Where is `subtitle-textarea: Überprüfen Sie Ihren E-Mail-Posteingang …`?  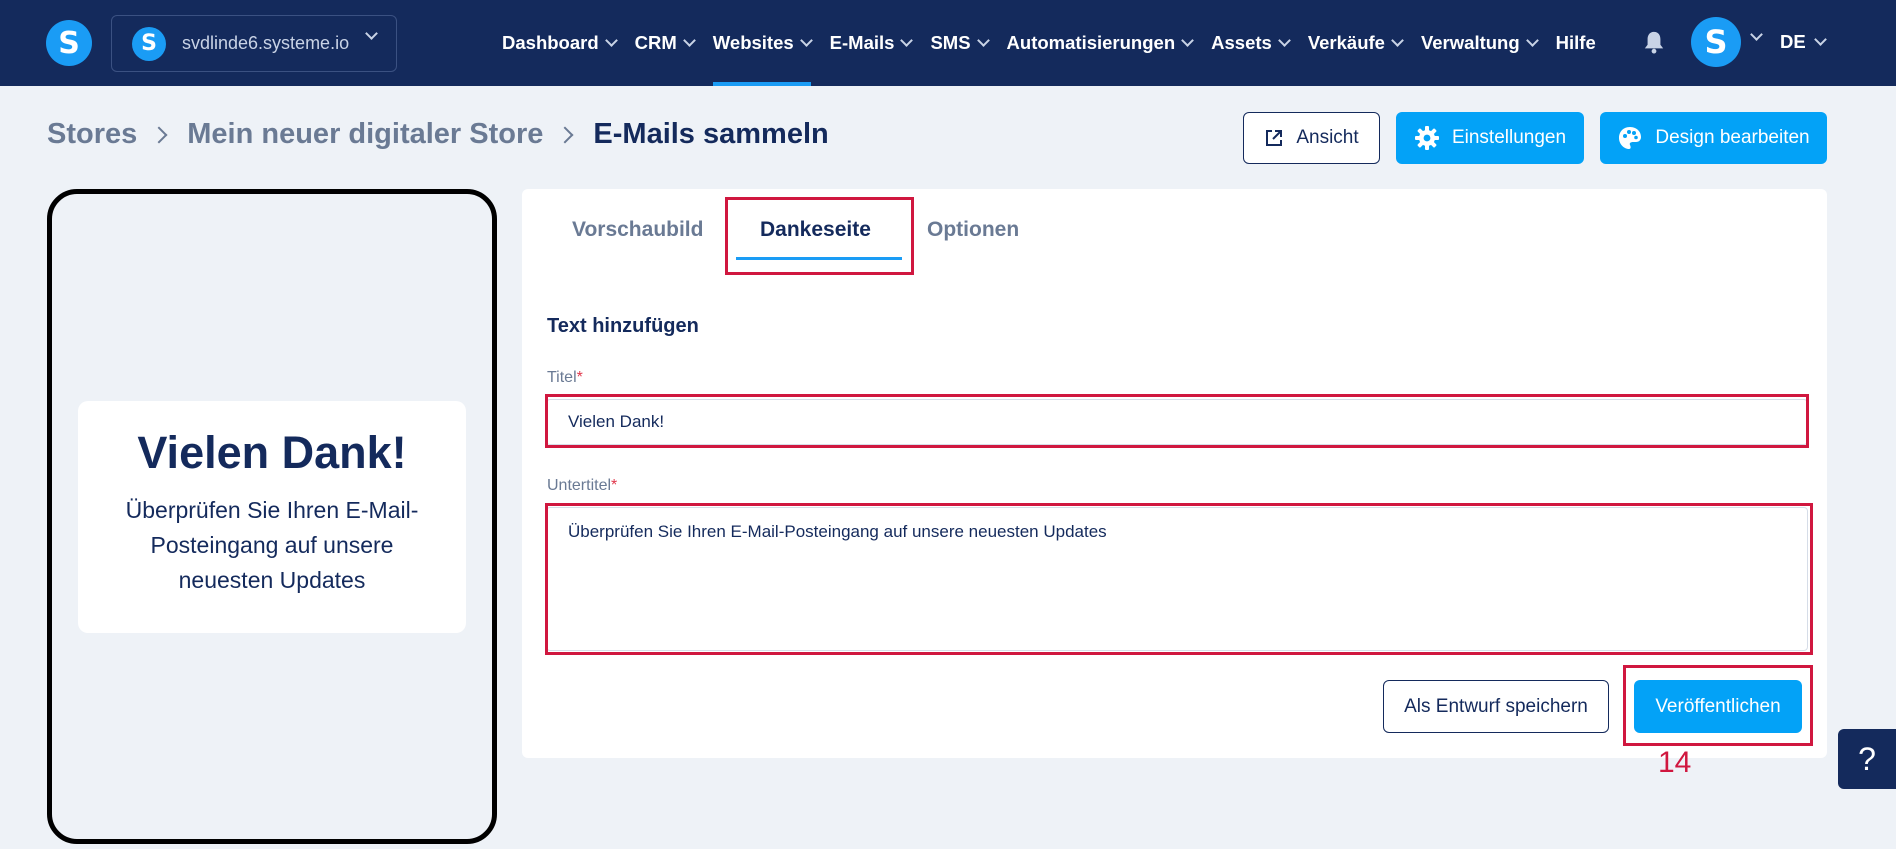 subtitle-textarea: Überprüfen Sie Ihren E-Mail-Posteingang … is located at coordinates (1177, 579).